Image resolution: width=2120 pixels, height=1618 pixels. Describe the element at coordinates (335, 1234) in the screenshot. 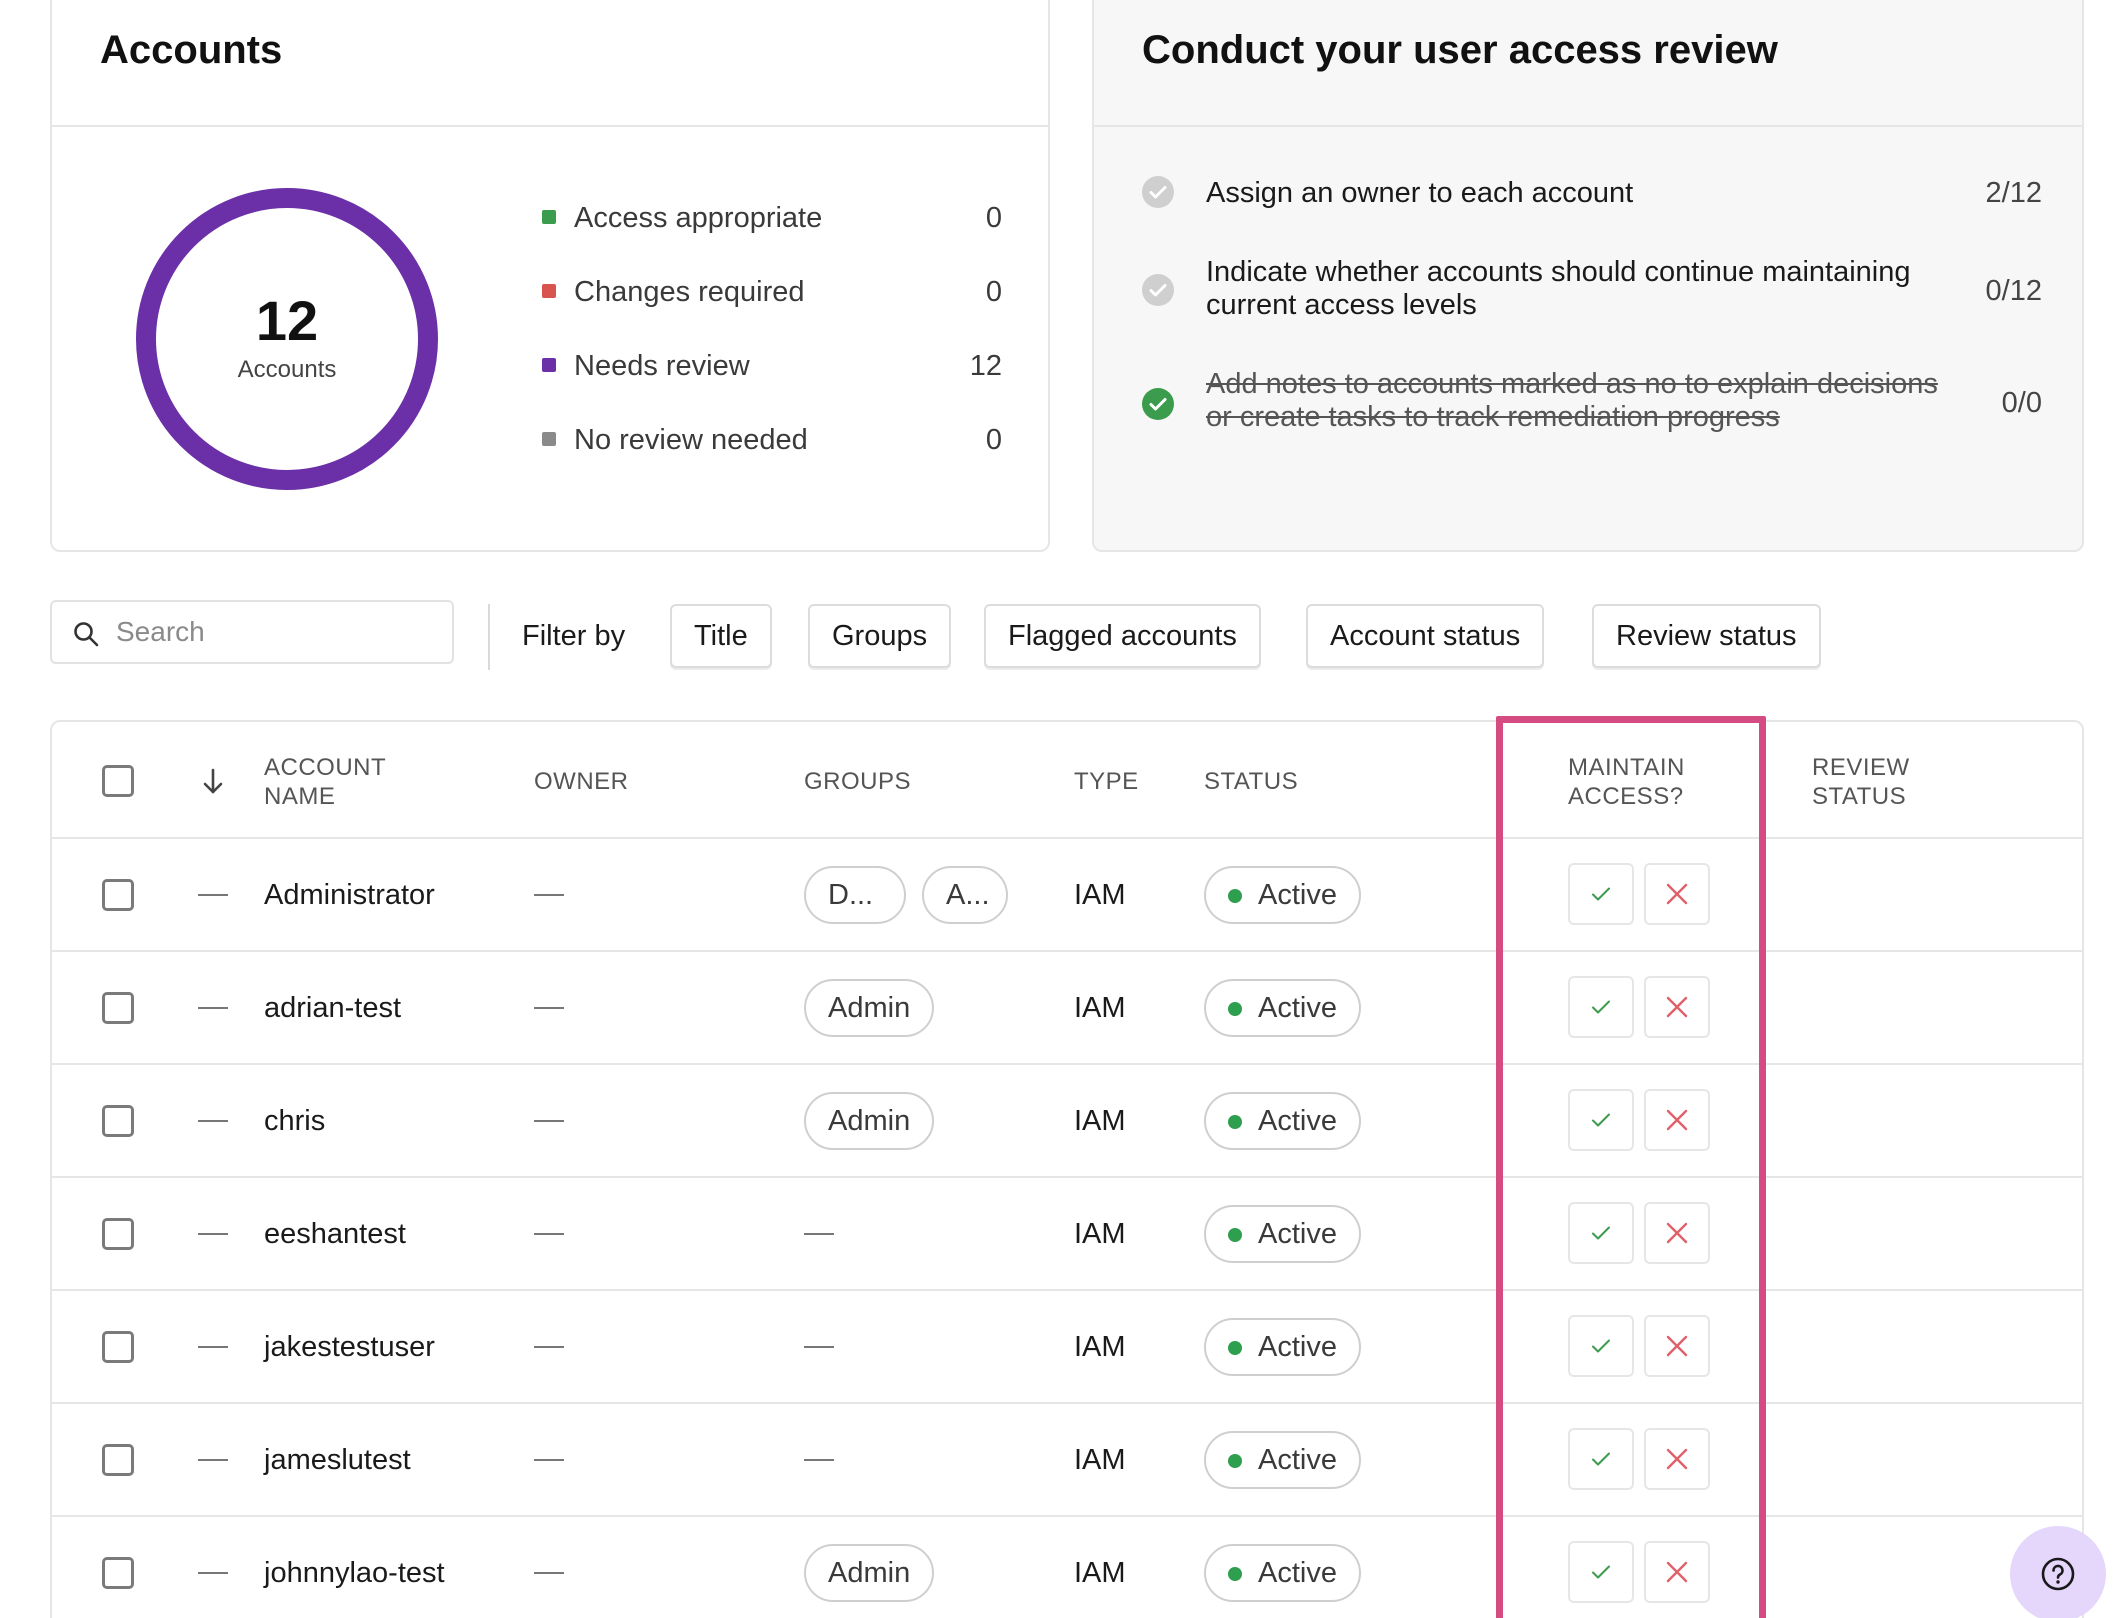

I see `account-name: eeshantest` at that location.